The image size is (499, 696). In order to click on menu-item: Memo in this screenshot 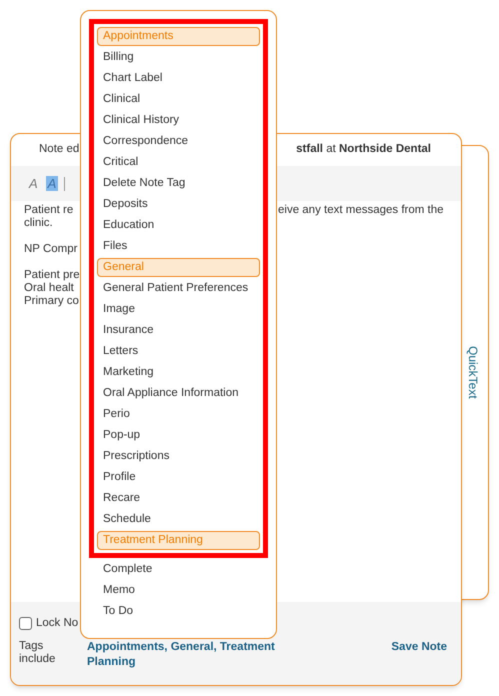, I will do `click(178, 590)`.